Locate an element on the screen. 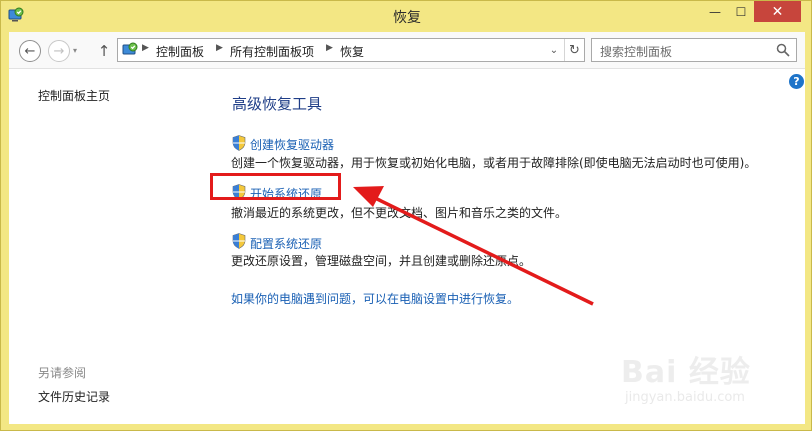 The width and height of the screenshot is (812, 431). title-bar: 恢复 — ☐ ✕ is located at coordinates (406, 16).